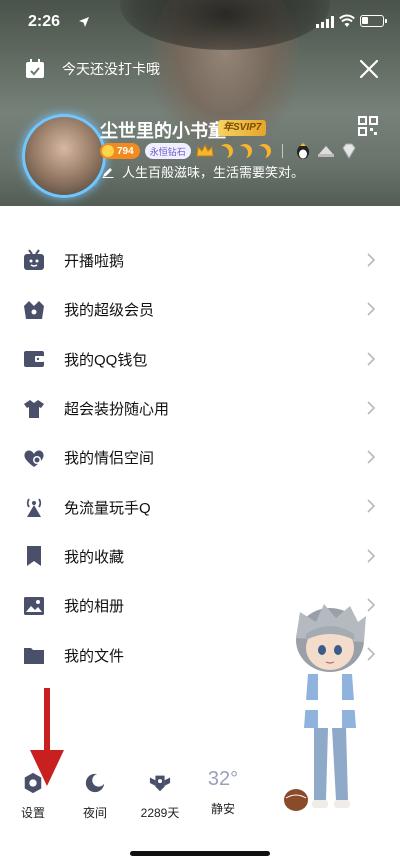  What do you see at coordinates (33, 783) in the screenshot?
I see `gear-icon` at bounding box center [33, 783].